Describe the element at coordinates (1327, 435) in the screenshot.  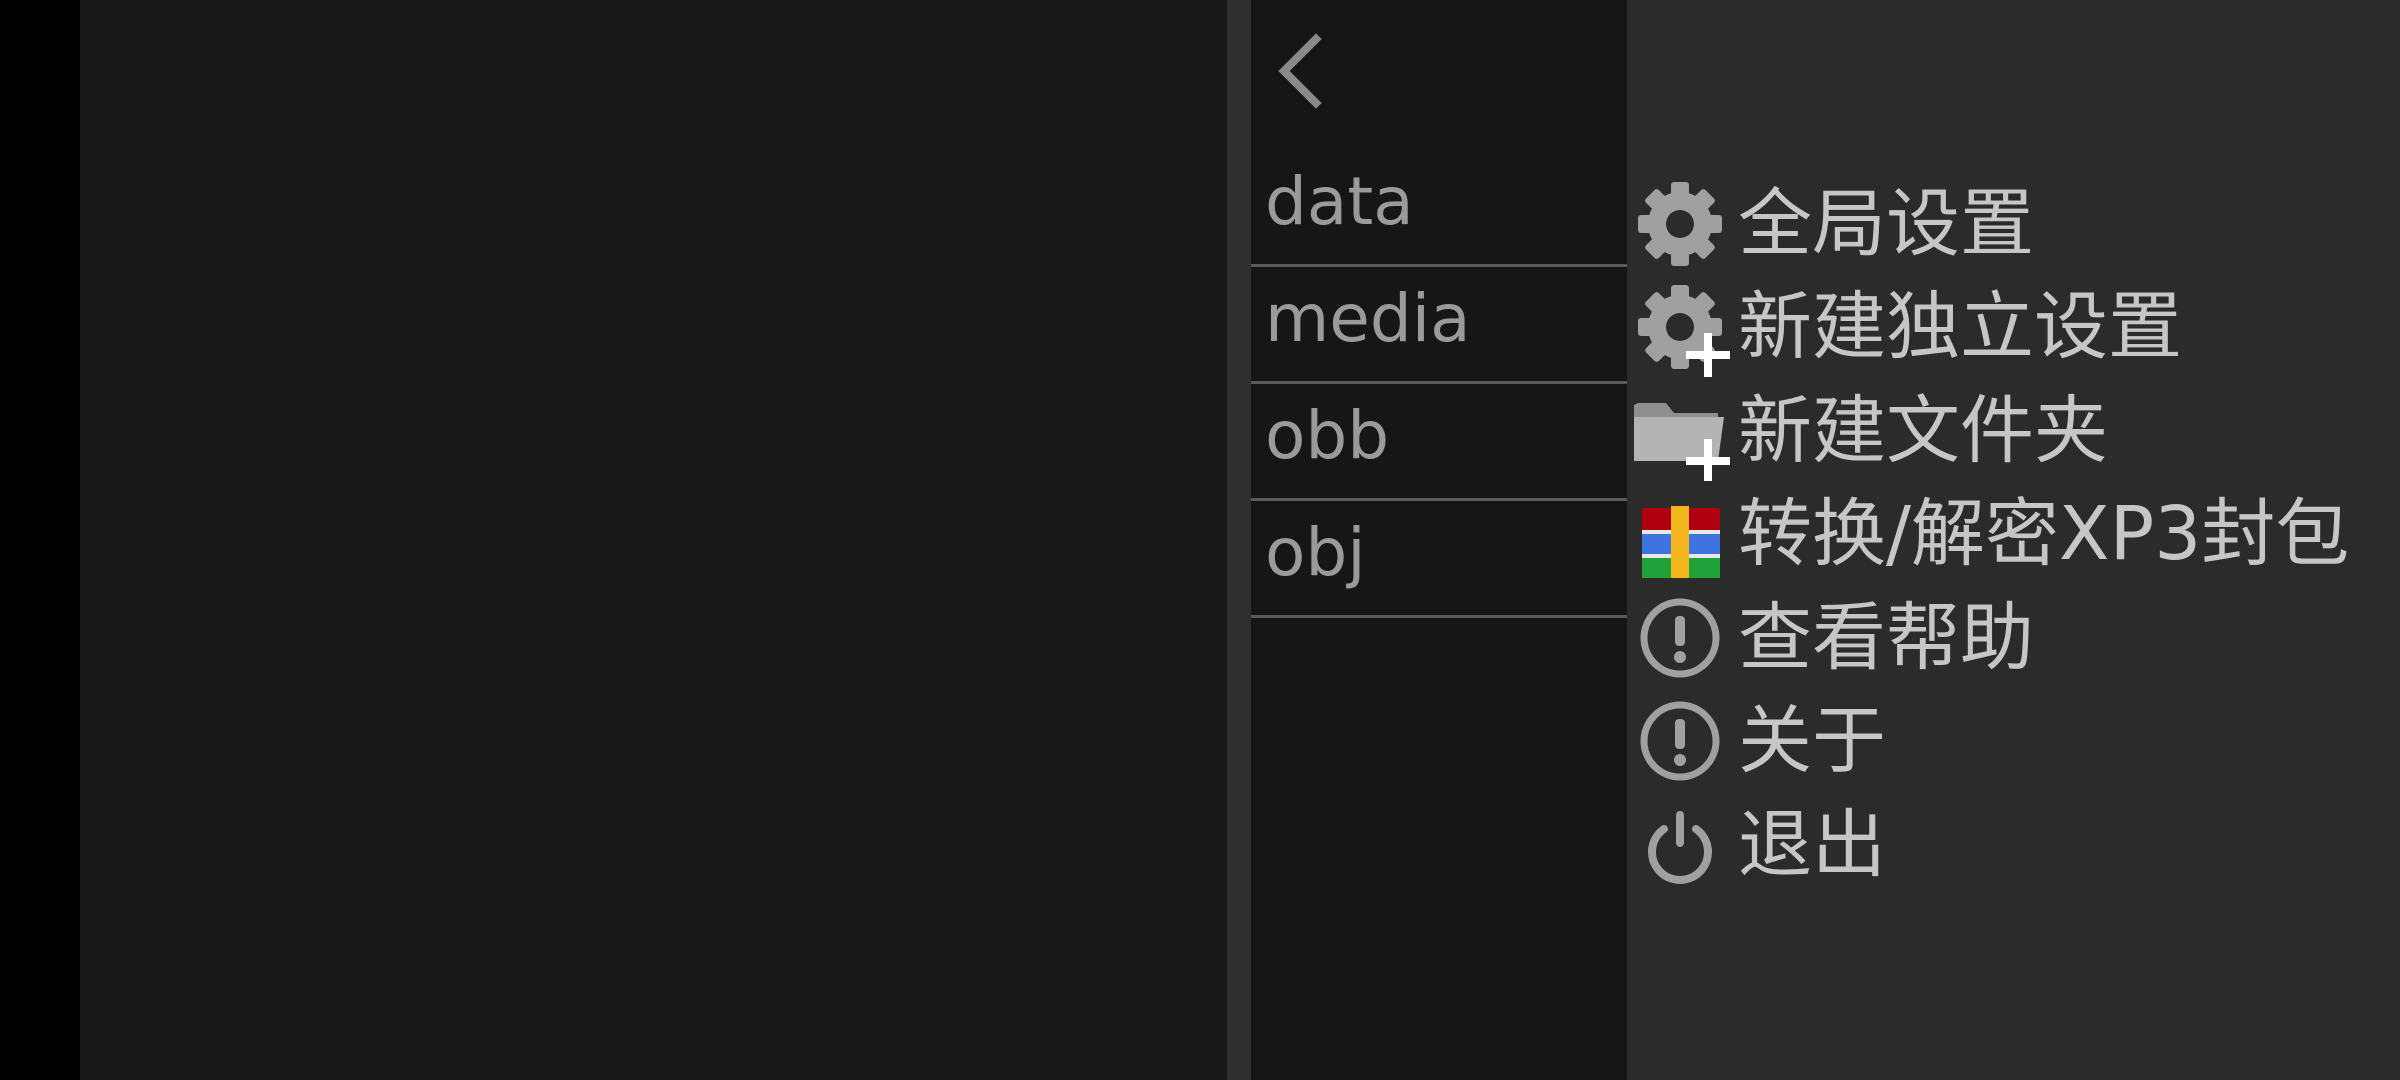
I see `file-item-label: obb` at that location.